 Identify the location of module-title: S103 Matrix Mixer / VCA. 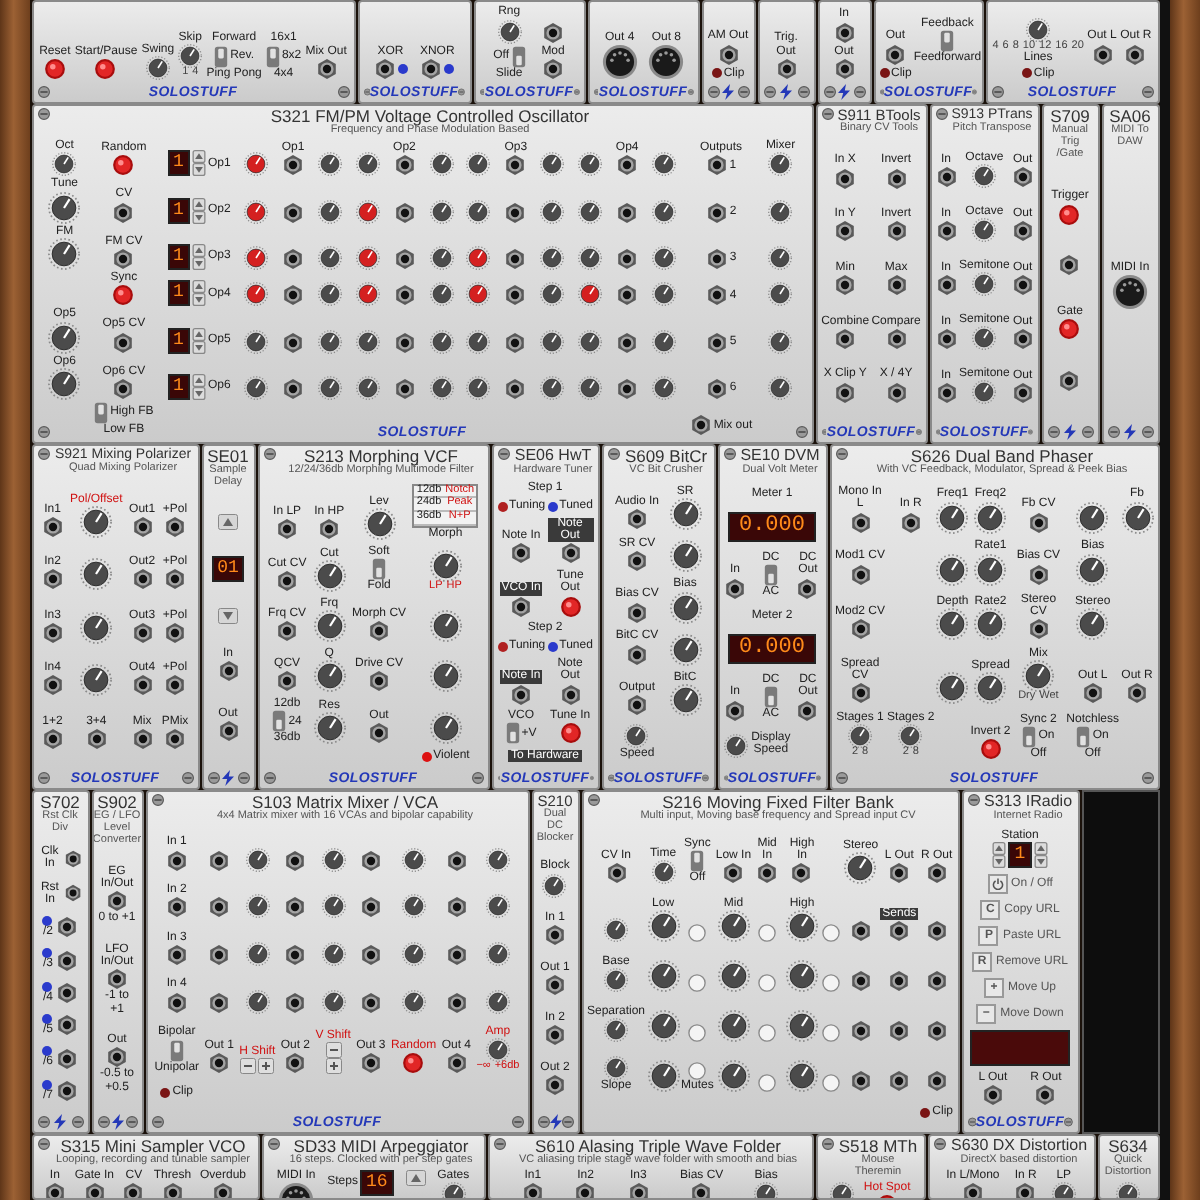
(345, 803).